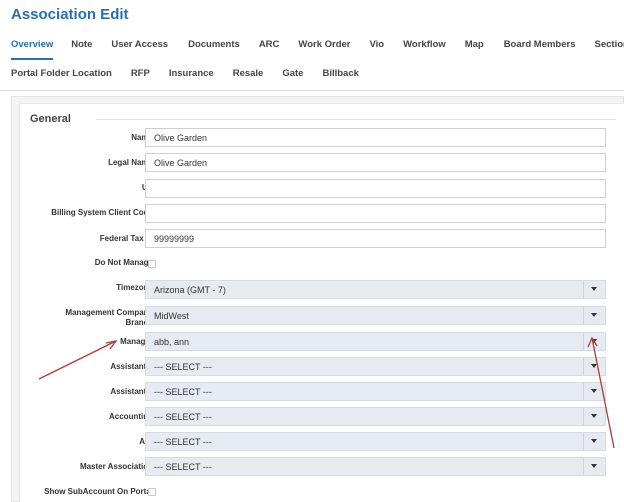 The image size is (624, 502). What do you see at coordinates (109, 317) in the screenshot?
I see `mgmt-branch-label: Management Company Branch` at bounding box center [109, 317].